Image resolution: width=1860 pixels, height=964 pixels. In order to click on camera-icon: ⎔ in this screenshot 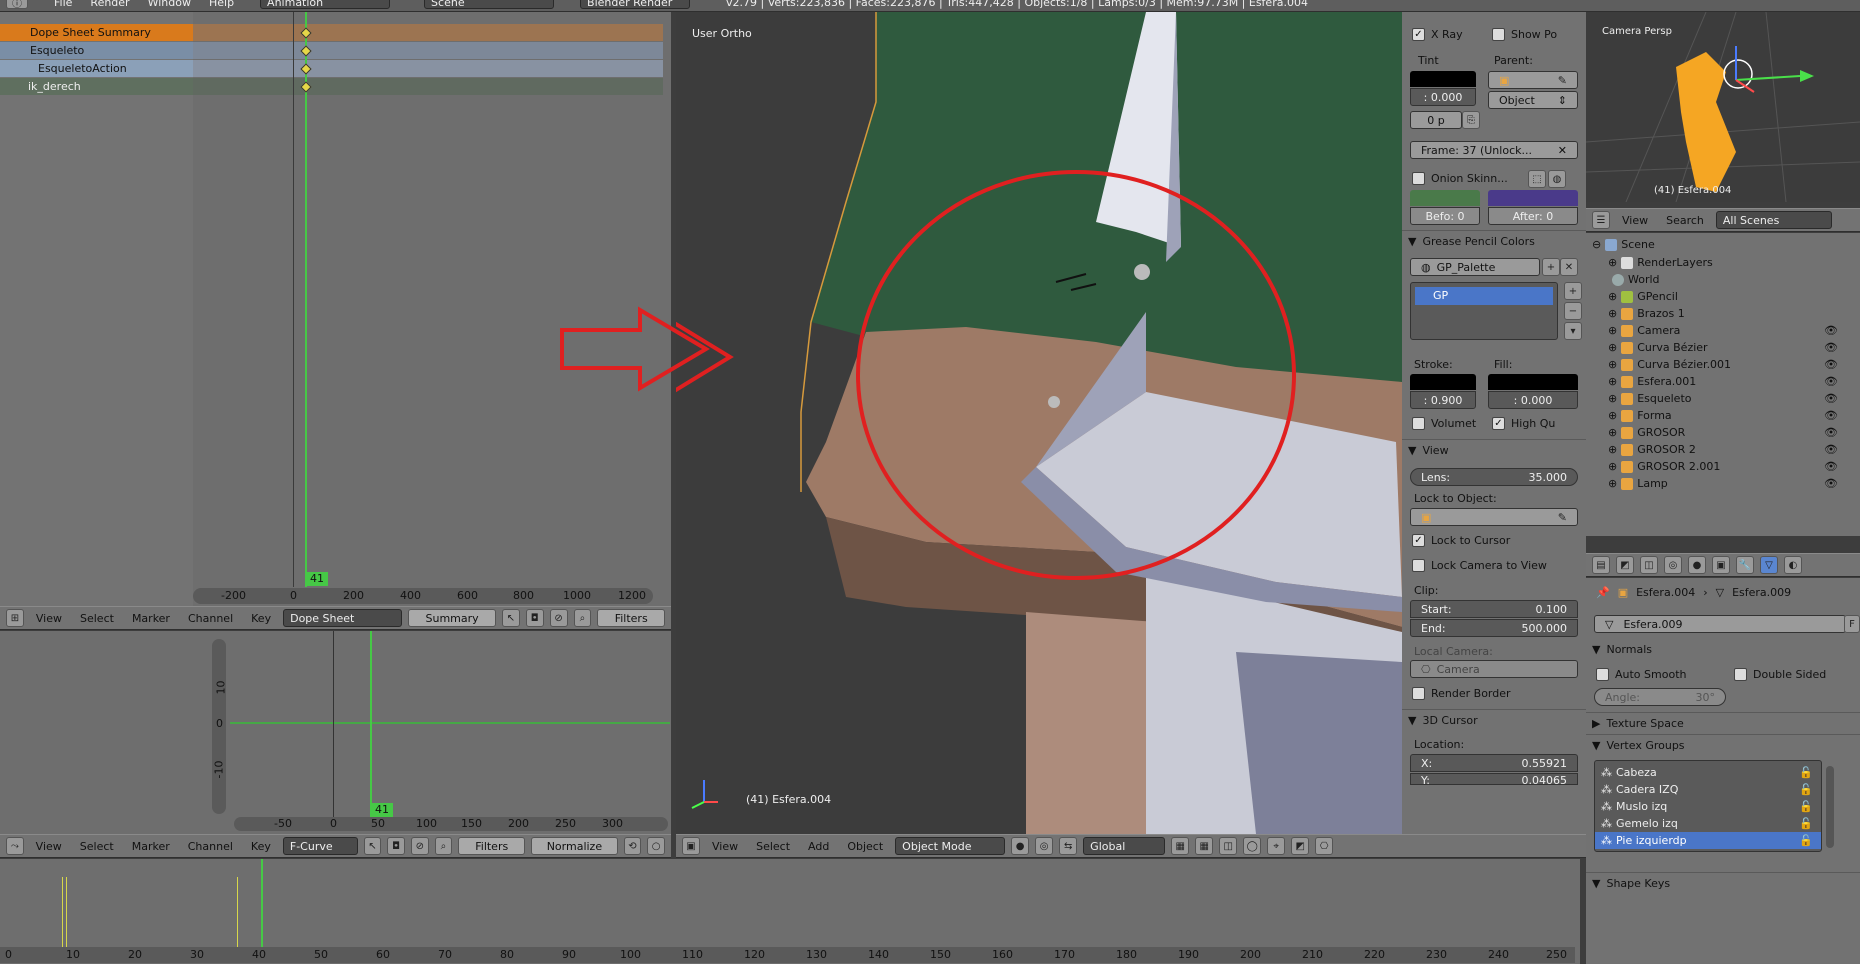, I will do `click(1324, 846)`.